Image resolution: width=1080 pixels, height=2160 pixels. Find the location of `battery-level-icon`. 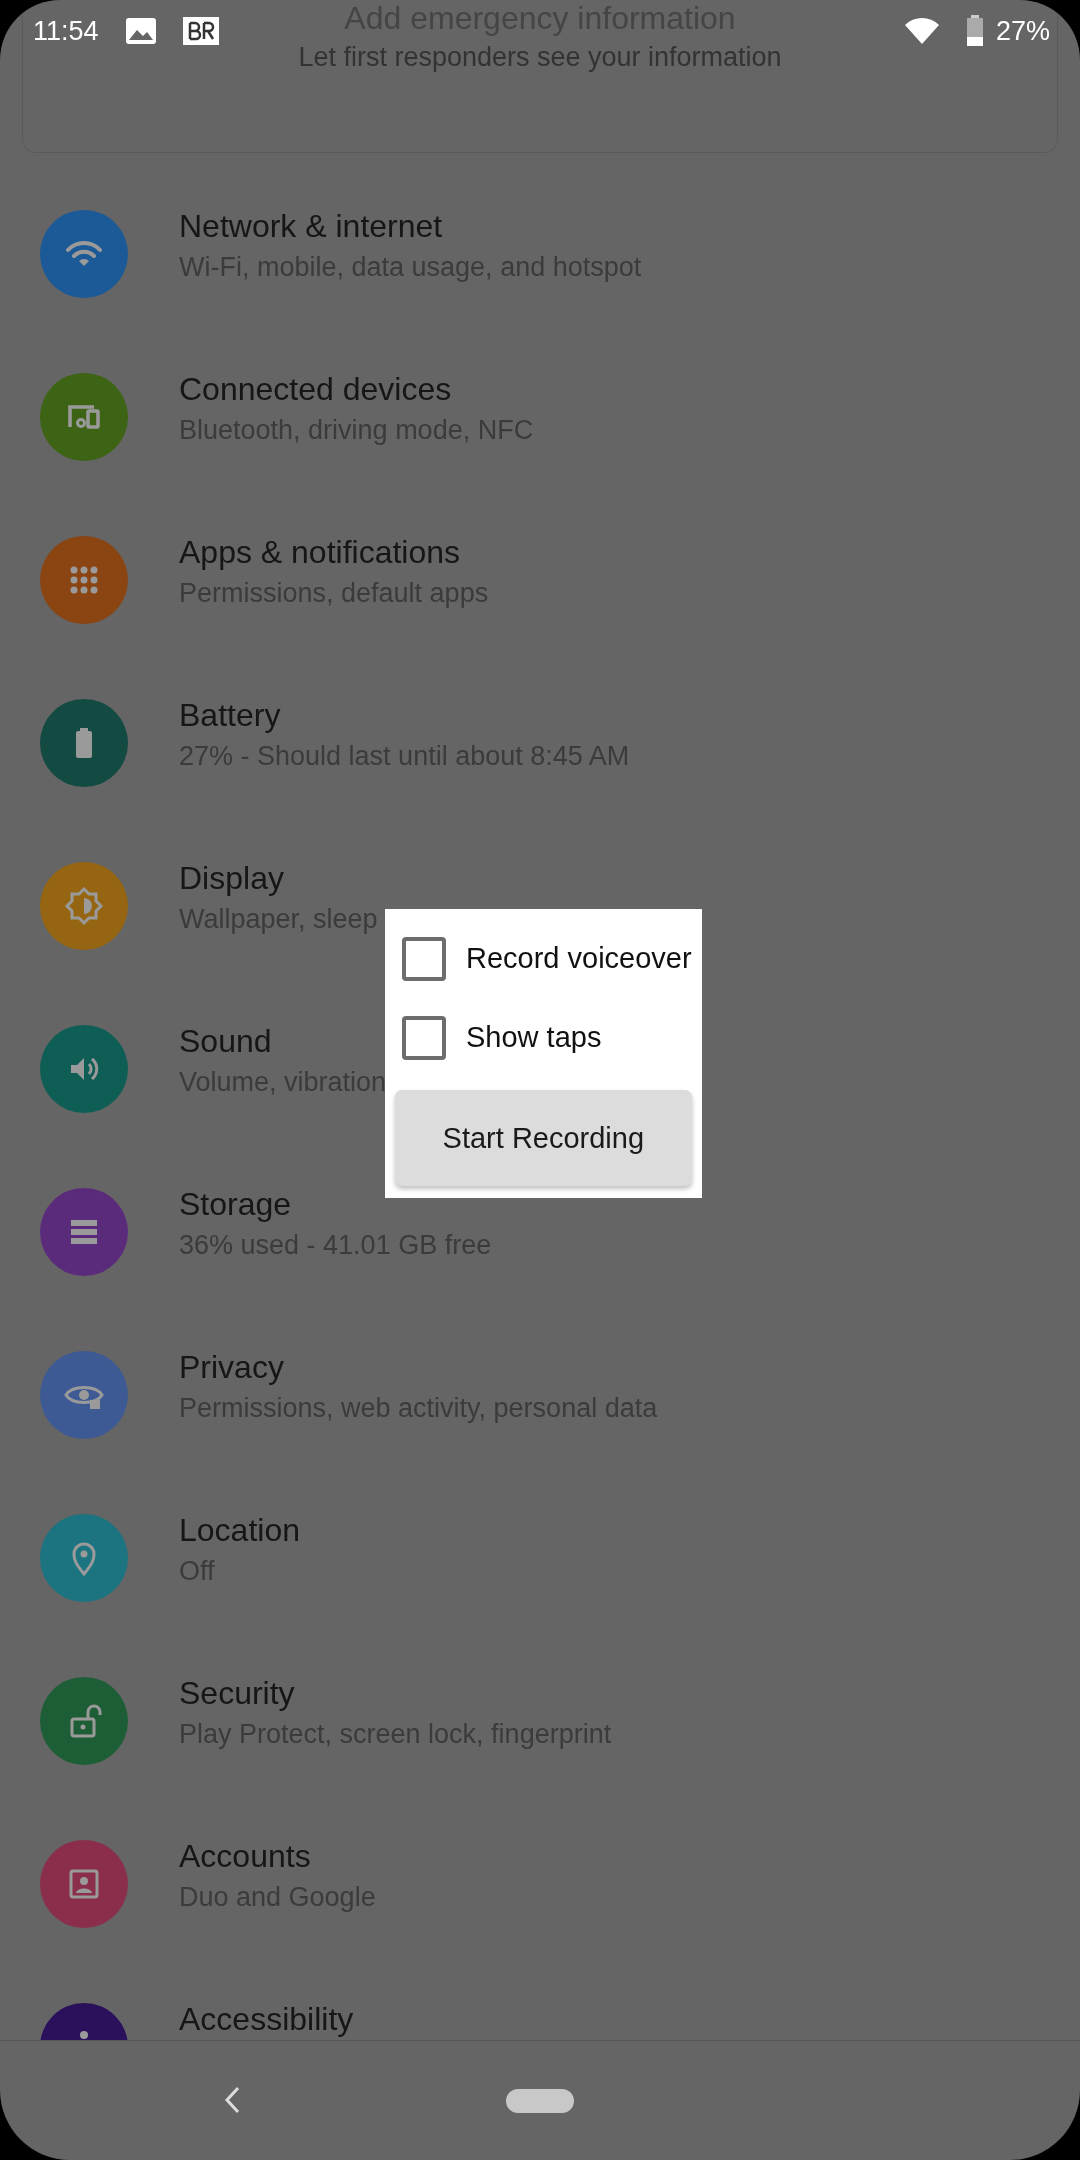

battery-level-icon is located at coordinates (974, 31).